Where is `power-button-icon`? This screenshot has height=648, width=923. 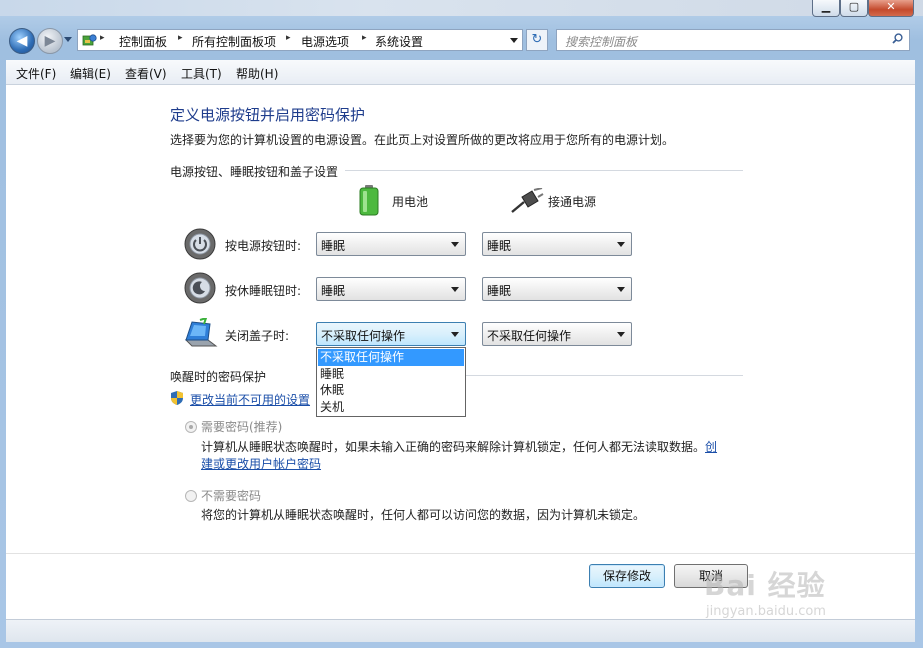 power-button-icon is located at coordinates (200, 244).